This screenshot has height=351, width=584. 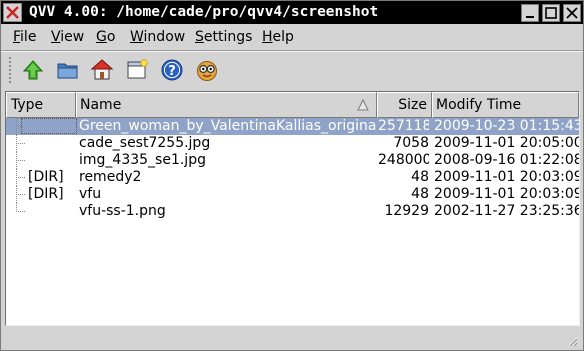 What do you see at coordinates (292, 70) in the screenshot?
I see `toolbar: ?` at bounding box center [292, 70].